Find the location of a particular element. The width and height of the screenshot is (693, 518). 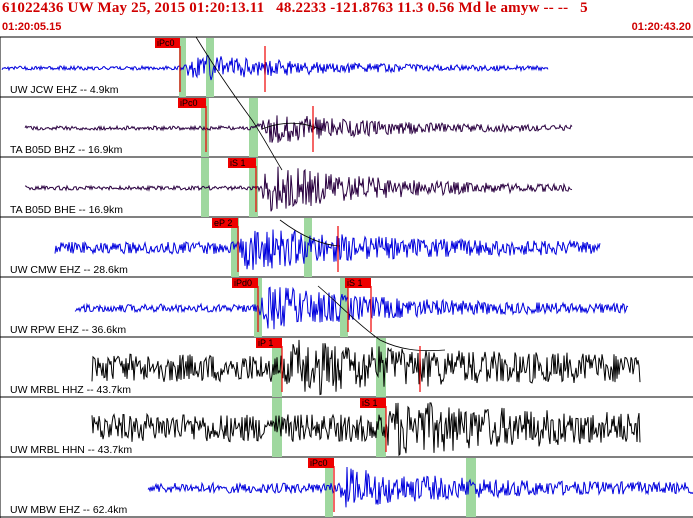

station-label: UW MRBL HHZ -- 43.7km is located at coordinates (70, 390).